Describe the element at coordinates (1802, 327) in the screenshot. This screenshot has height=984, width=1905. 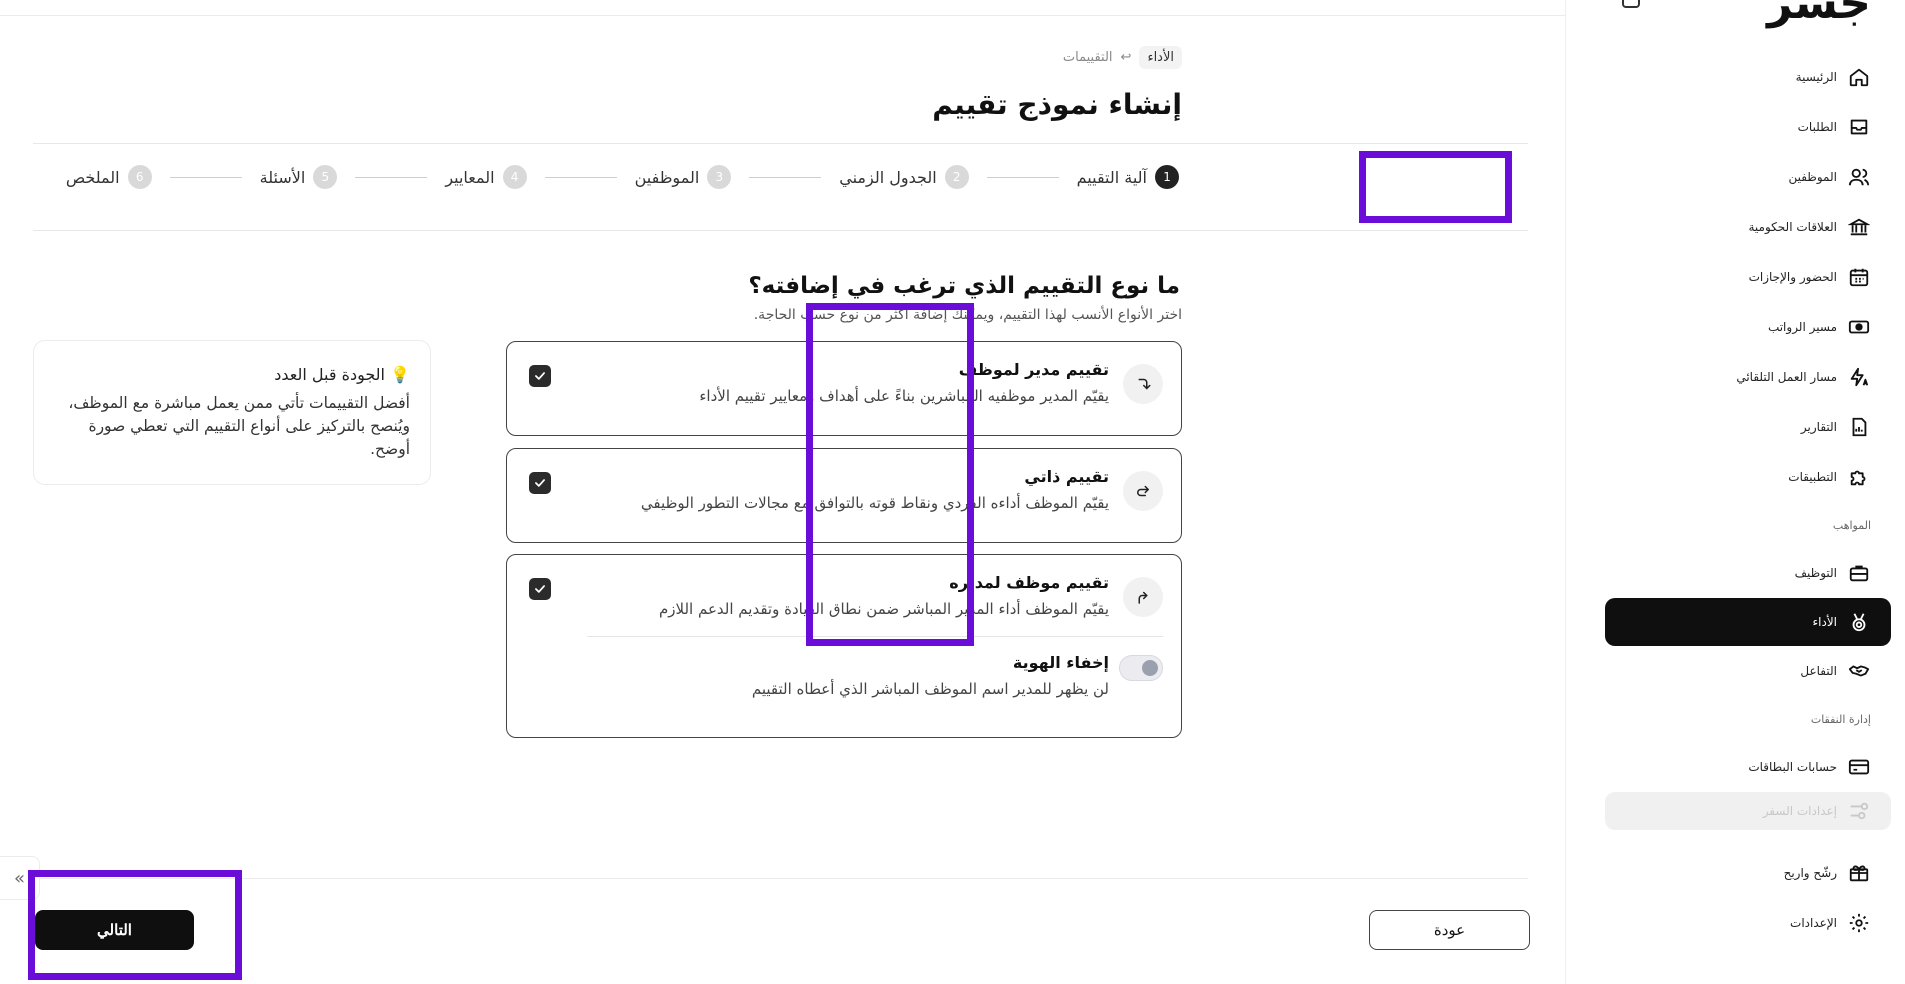
I see `sidebar-item-label: مسير الرواتب` at that location.